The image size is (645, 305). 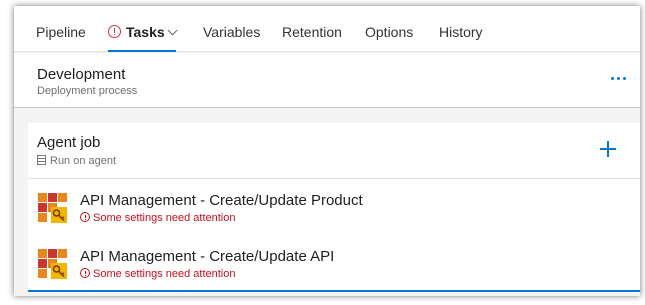 What do you see at coordinates (81, 74) in the screenshot?
I see `stage-name: Development` at bounding box center [81, 74].